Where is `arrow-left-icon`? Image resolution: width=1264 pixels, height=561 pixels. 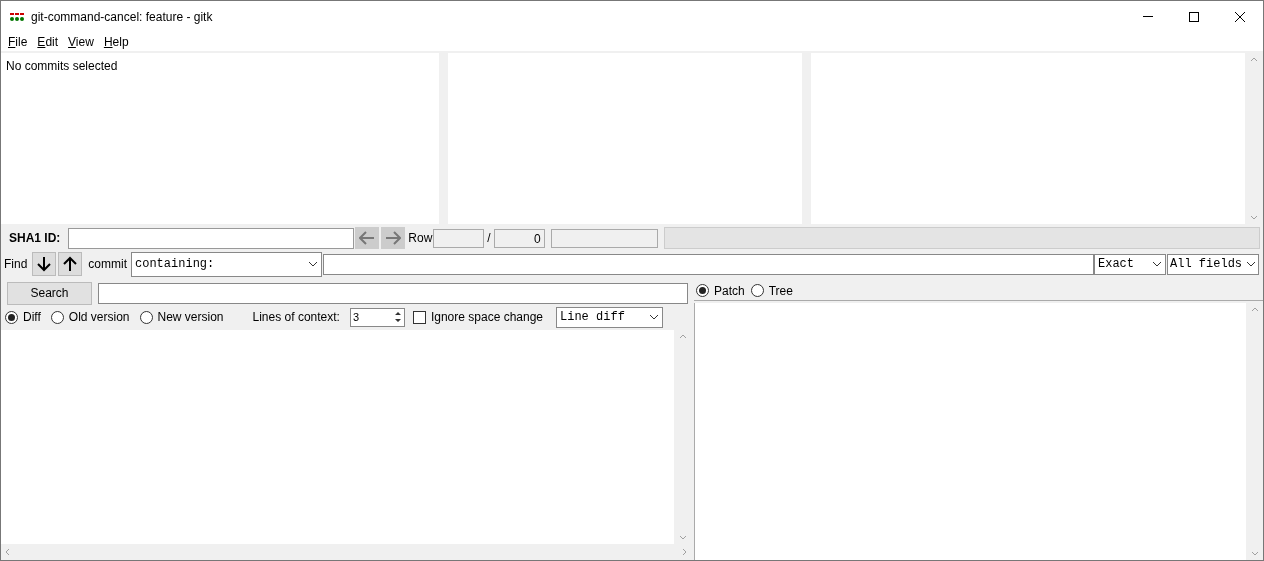
arrow-left-icon is located at coordinates (367, 238).